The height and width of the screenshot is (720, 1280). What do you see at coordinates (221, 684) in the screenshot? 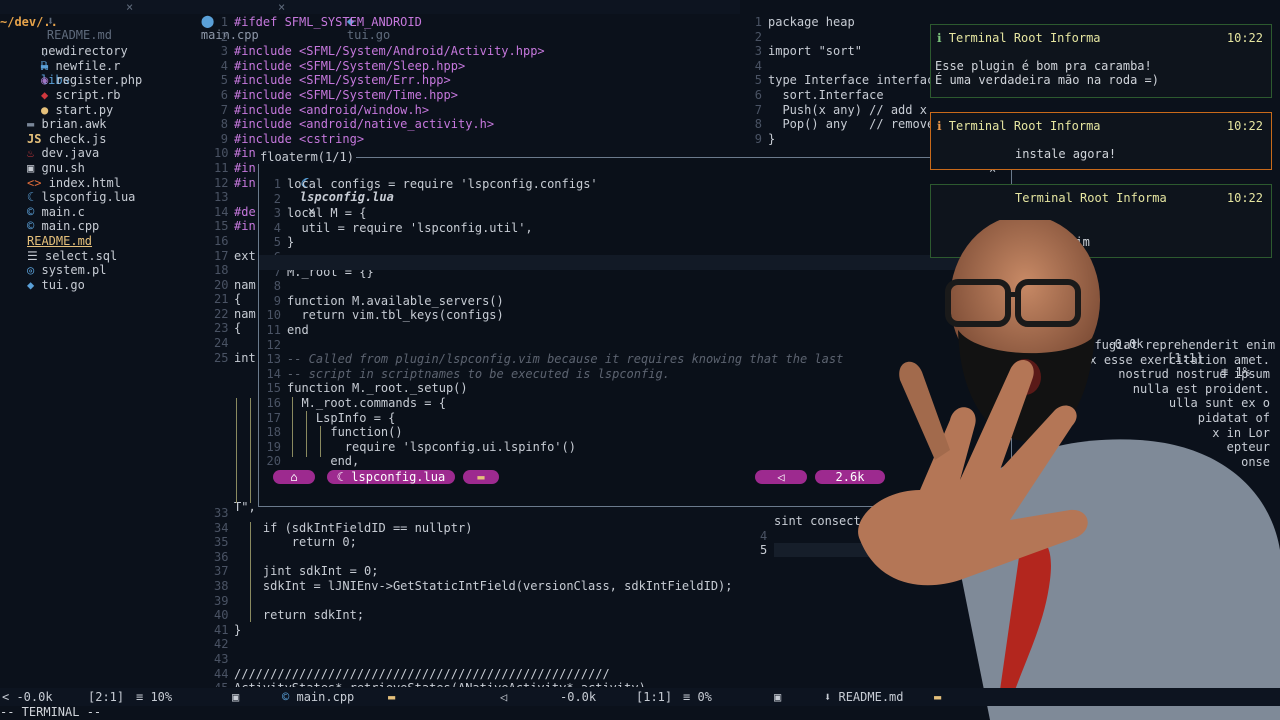
I see `line-number: 45` at bounding box center [221, 684].